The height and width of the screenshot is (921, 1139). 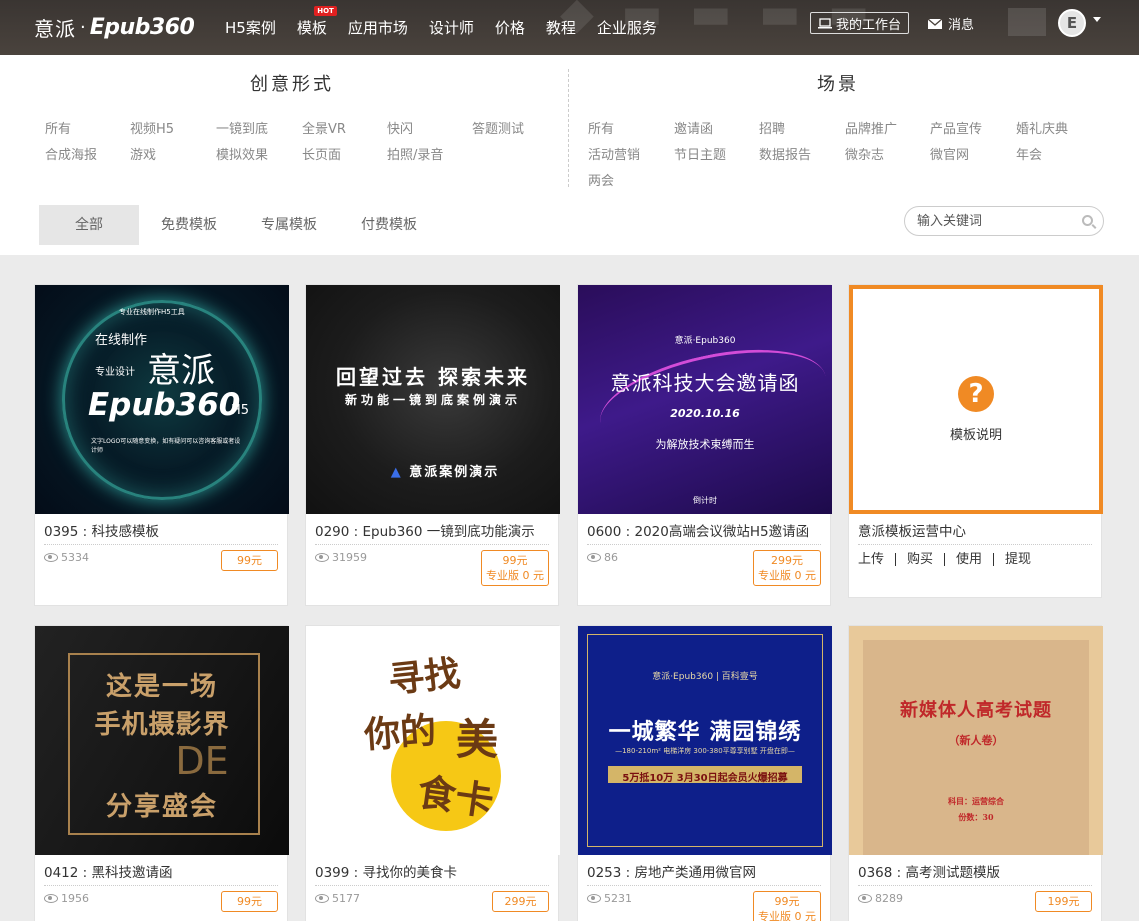 I want to click on thumb-text: DE, so click(x=202, y=761).